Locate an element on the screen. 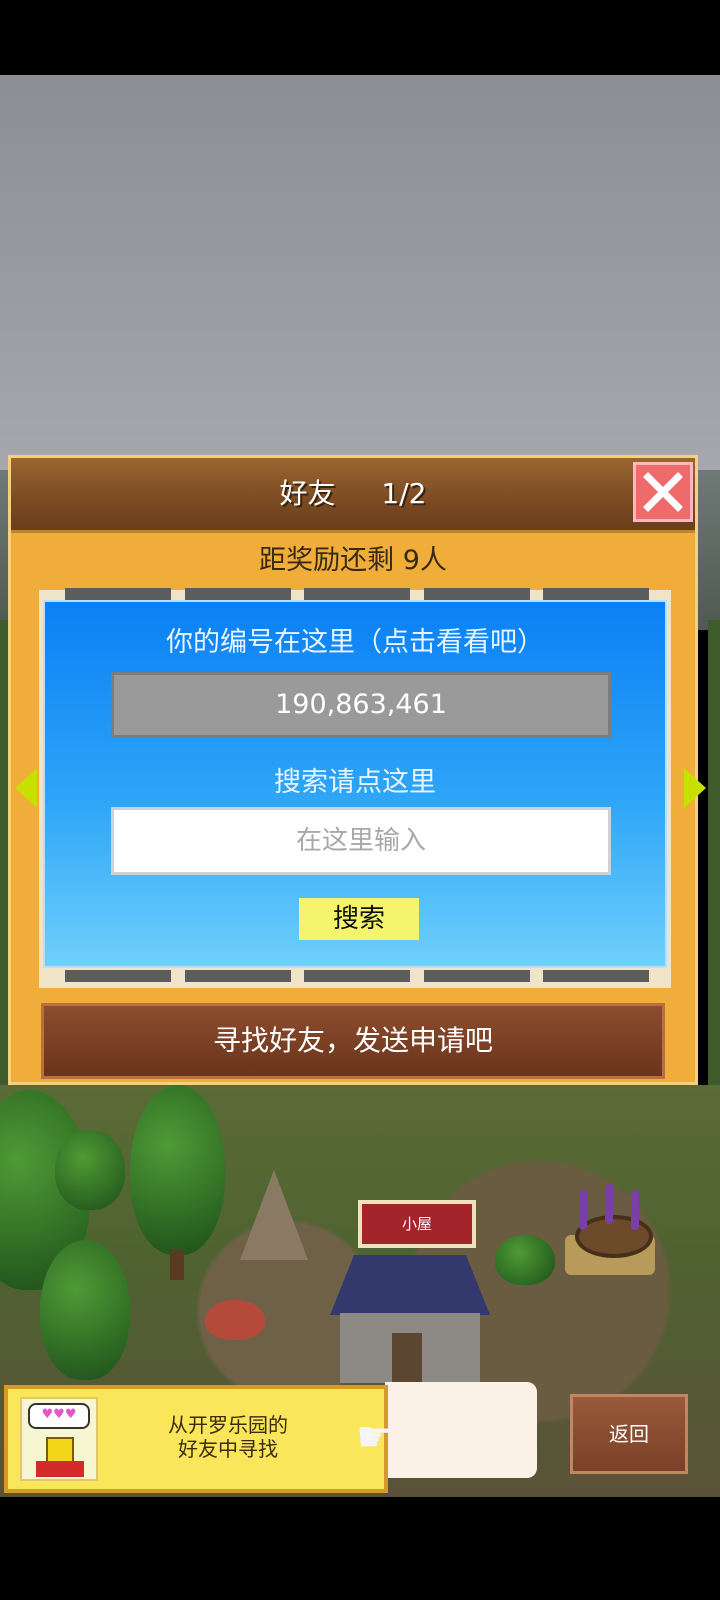 This screenshot has height=1600, width=720. pointing-hand-icon: ☚ is located at coordinates (375, 1436).